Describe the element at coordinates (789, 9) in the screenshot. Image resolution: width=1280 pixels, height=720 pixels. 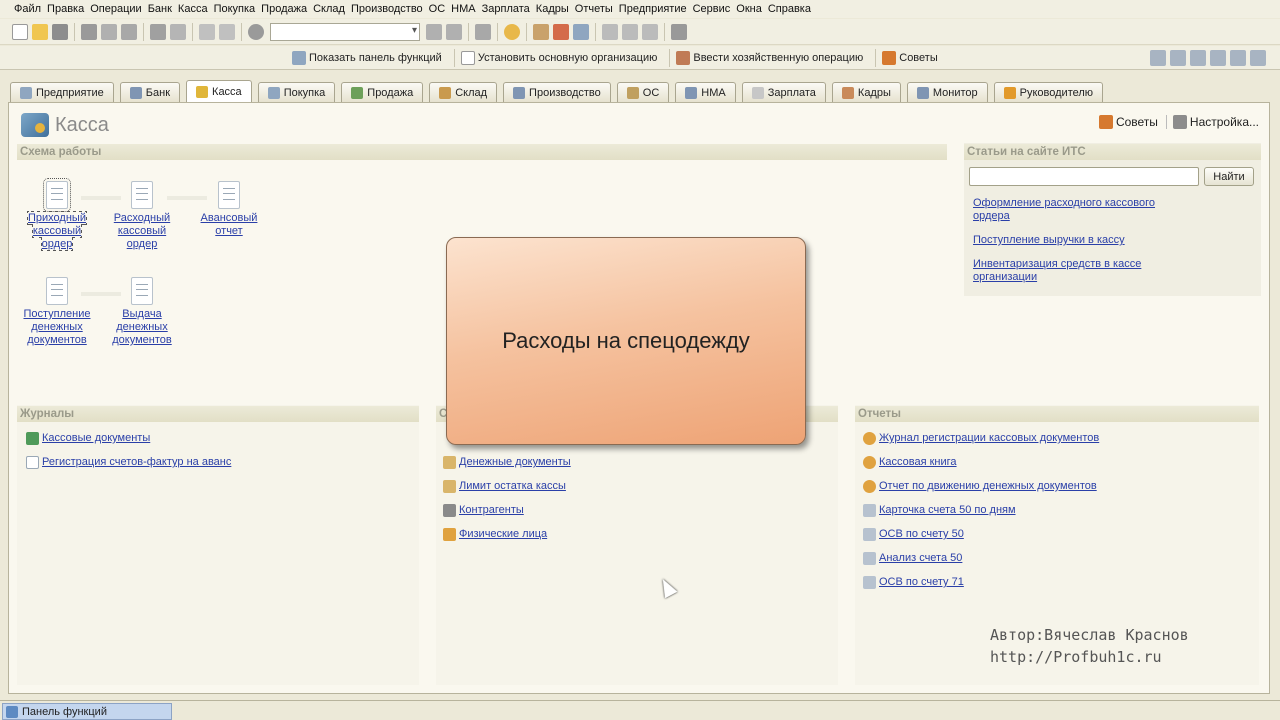
I see `menu-help: Справка` at that location.